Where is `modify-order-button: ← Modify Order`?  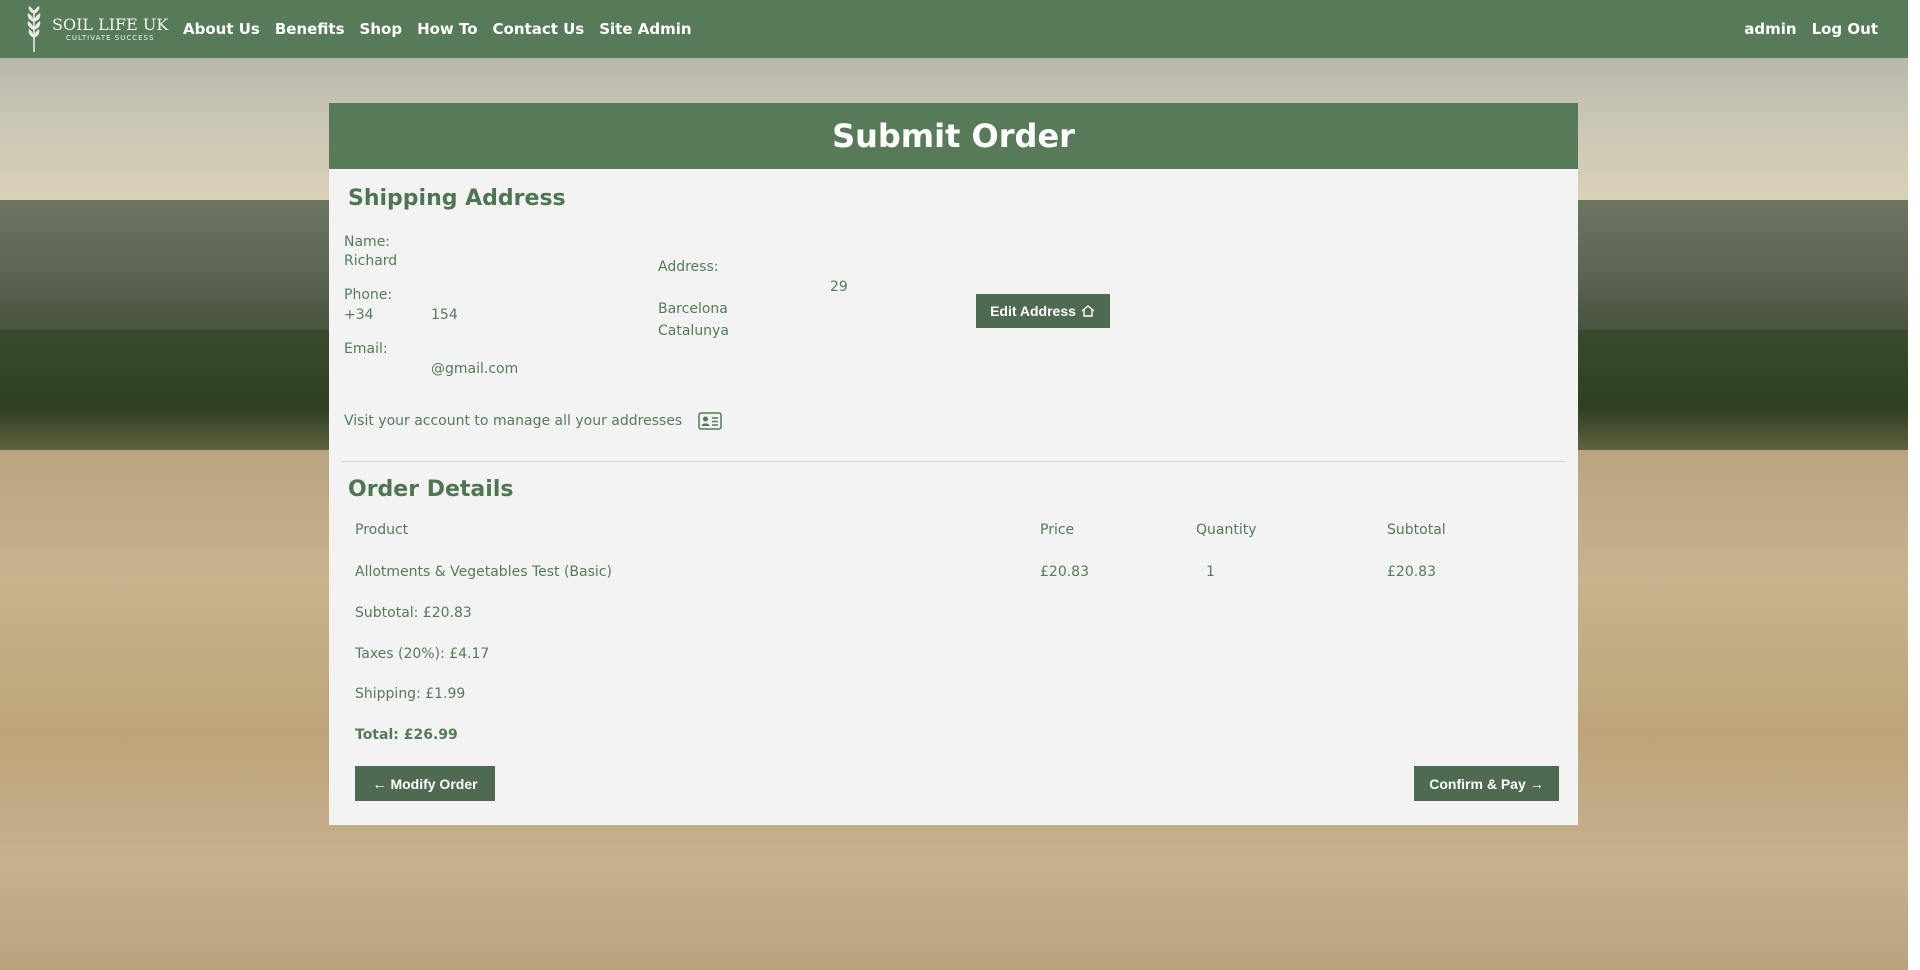
modify-order-button: ← Modify Order is located at coordinates (425, 783).